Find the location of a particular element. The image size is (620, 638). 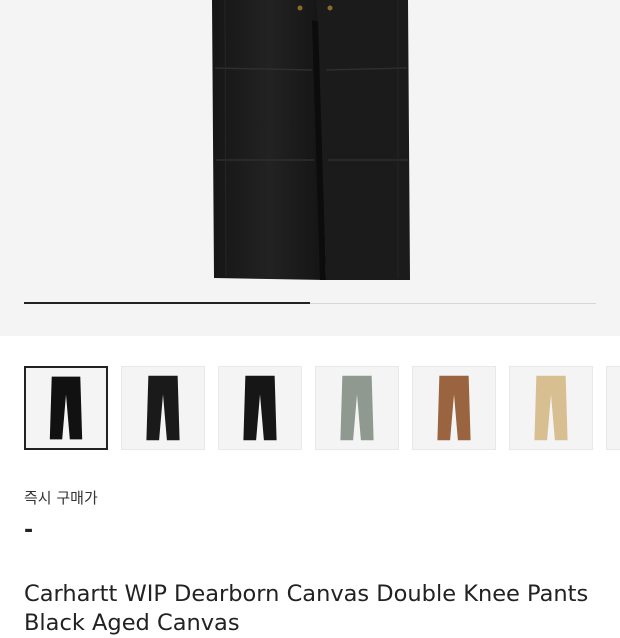

product-image-pants is located at coordinates (311, 140).